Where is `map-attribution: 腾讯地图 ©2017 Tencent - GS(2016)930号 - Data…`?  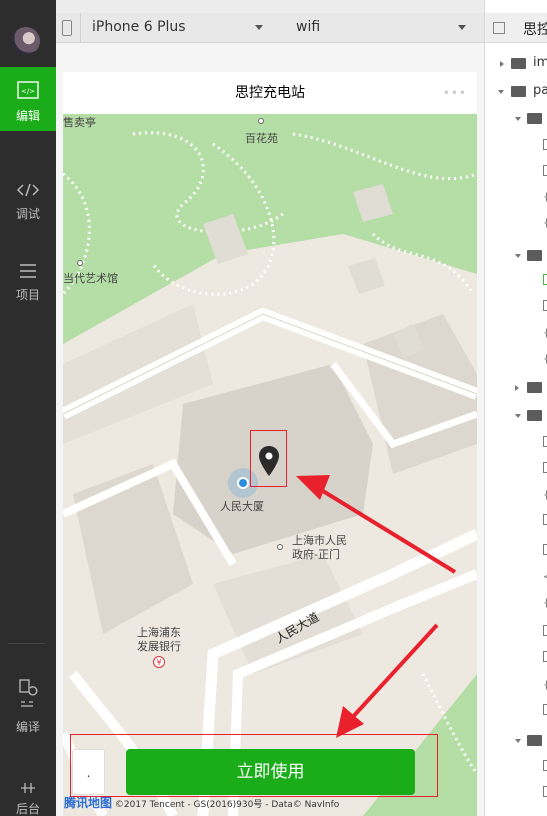 map-attribution: 腾讯地图 ©2017 Tencent - GS(2016)930号 - Data… is located at coordinates (201, 802).